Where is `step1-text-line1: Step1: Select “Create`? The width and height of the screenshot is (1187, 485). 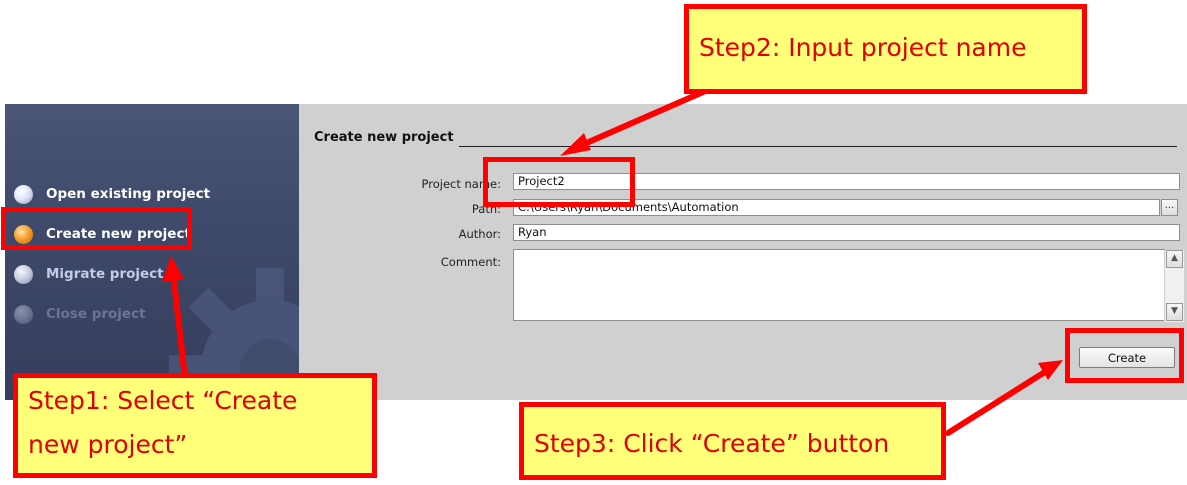 step1-text-line1: Step1: Select “Create is located at coordinates (163, 400).